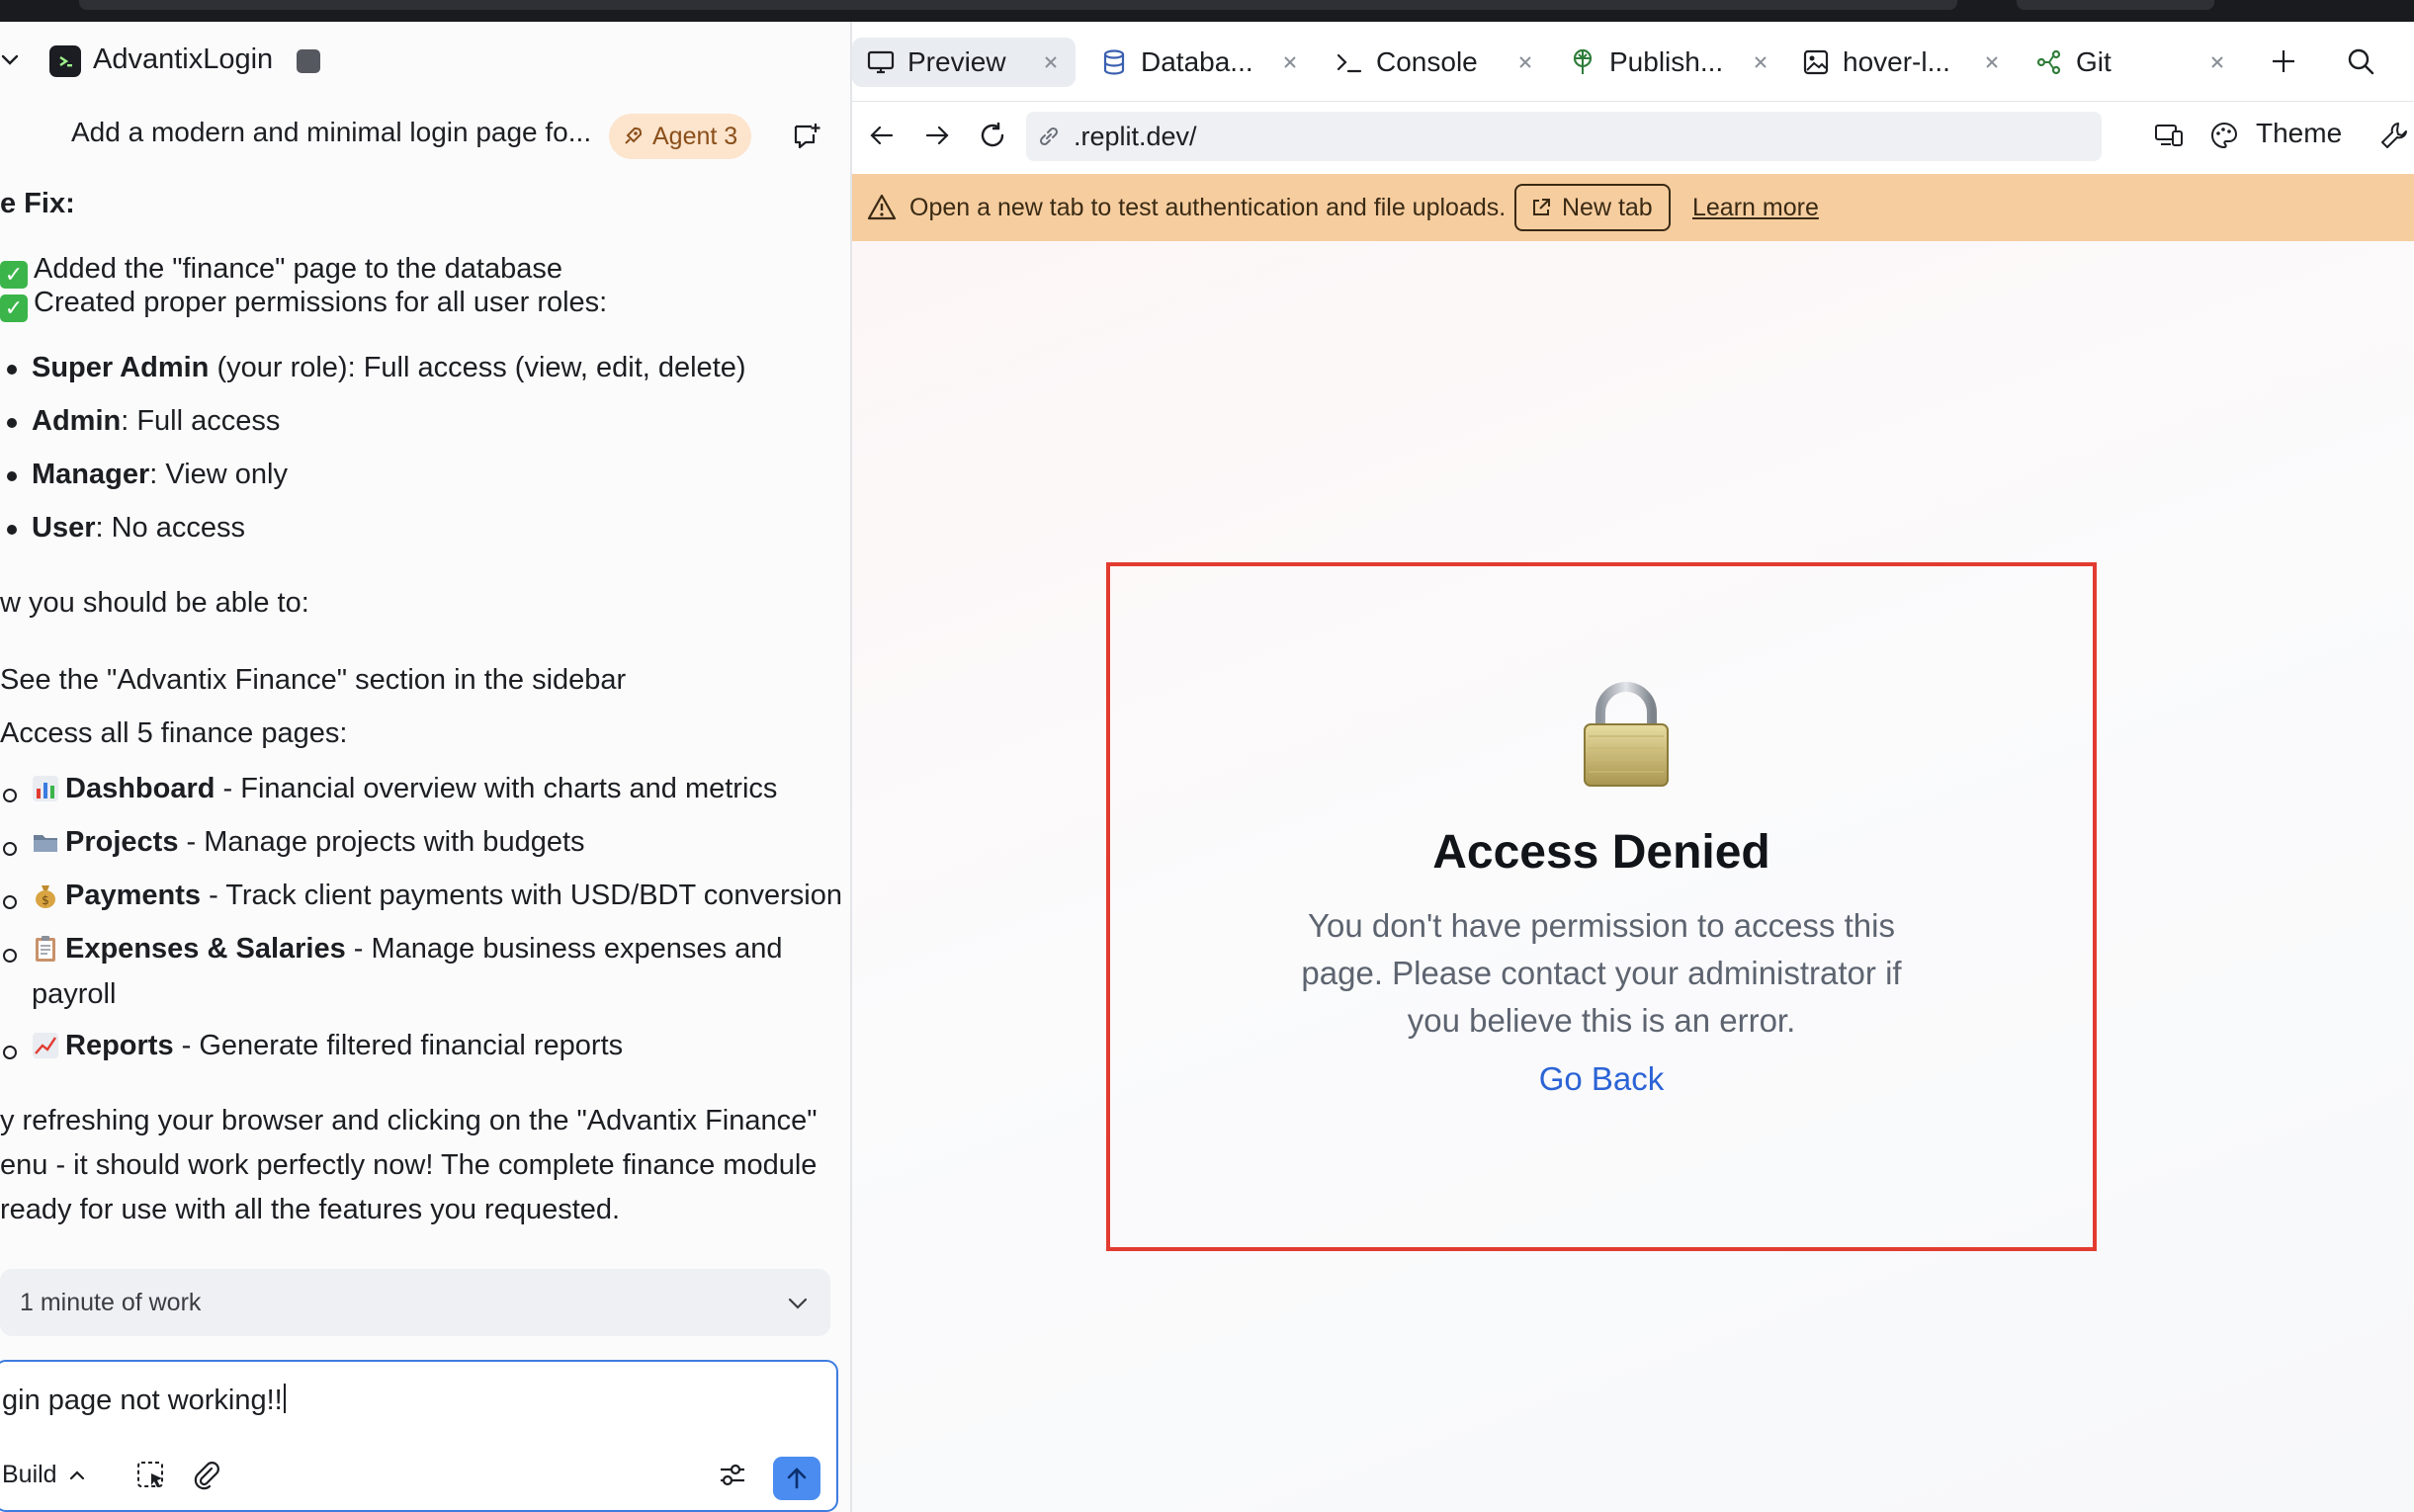 The height and width of the screenshot is (1512, 2414). I want to click on go-back-link: Go Back, so click(1601, 1079).